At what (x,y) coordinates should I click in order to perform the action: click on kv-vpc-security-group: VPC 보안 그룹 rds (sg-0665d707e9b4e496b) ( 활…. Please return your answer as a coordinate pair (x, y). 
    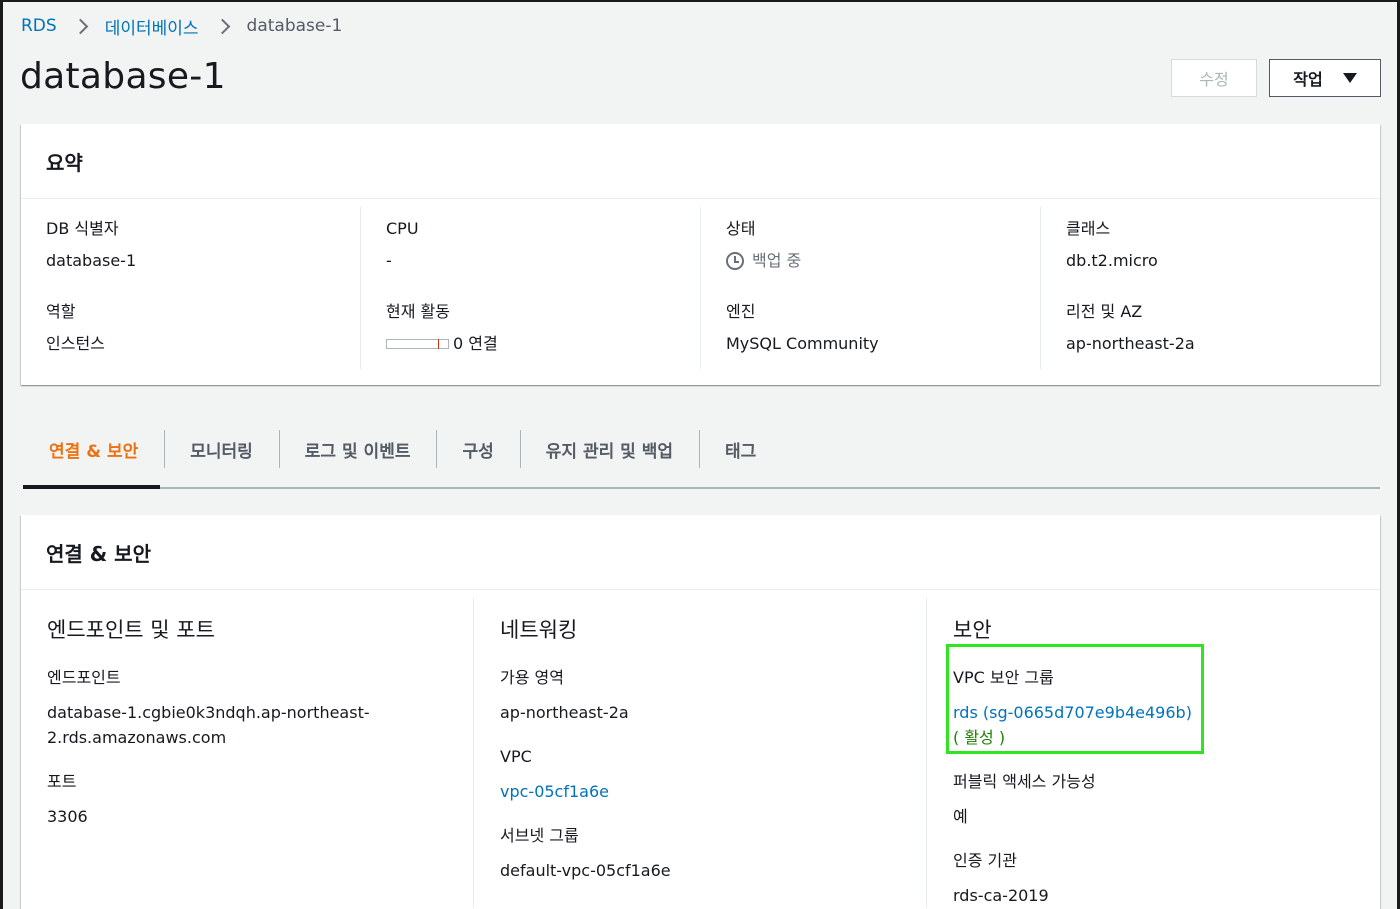
    Looking at the image, I should click on (1166, 709).